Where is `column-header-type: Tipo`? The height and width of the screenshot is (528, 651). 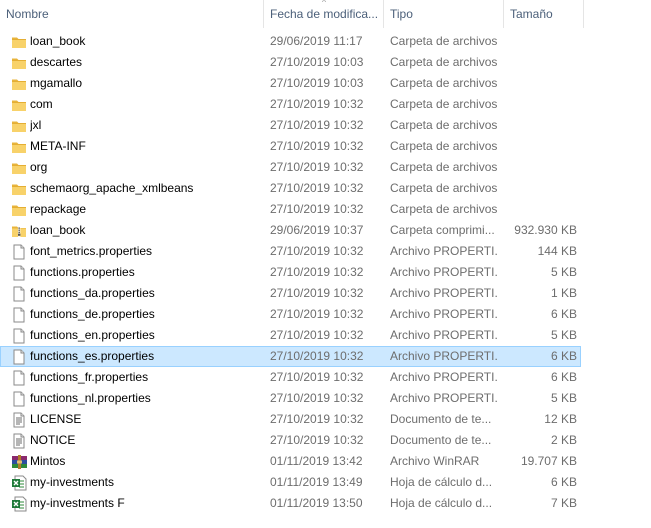 column-header-type: Tipo is located at coordinates (444, 14).